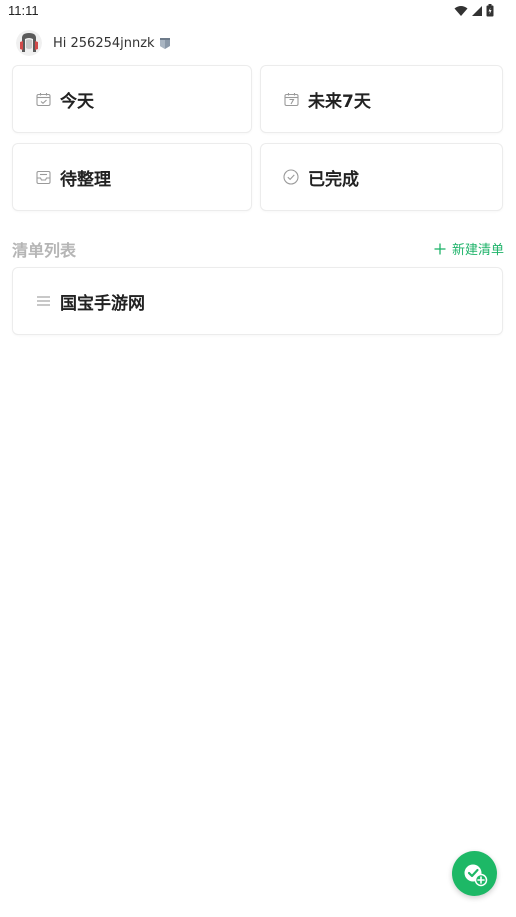  What do you see at coordinates (381, 177) in the screenshot?
I see `smart-list-completed: 已完成` at bounding box center [381, 177].